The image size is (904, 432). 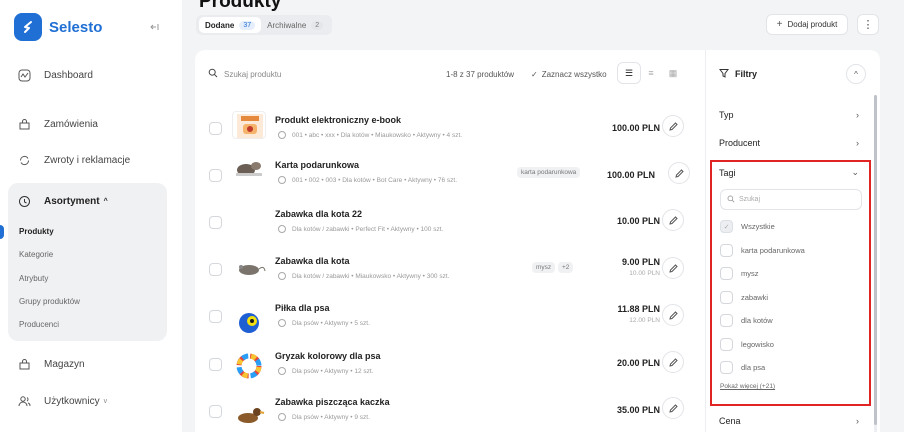 I want to click on tag-option-label: zabawki, so click(x=755, y=297).